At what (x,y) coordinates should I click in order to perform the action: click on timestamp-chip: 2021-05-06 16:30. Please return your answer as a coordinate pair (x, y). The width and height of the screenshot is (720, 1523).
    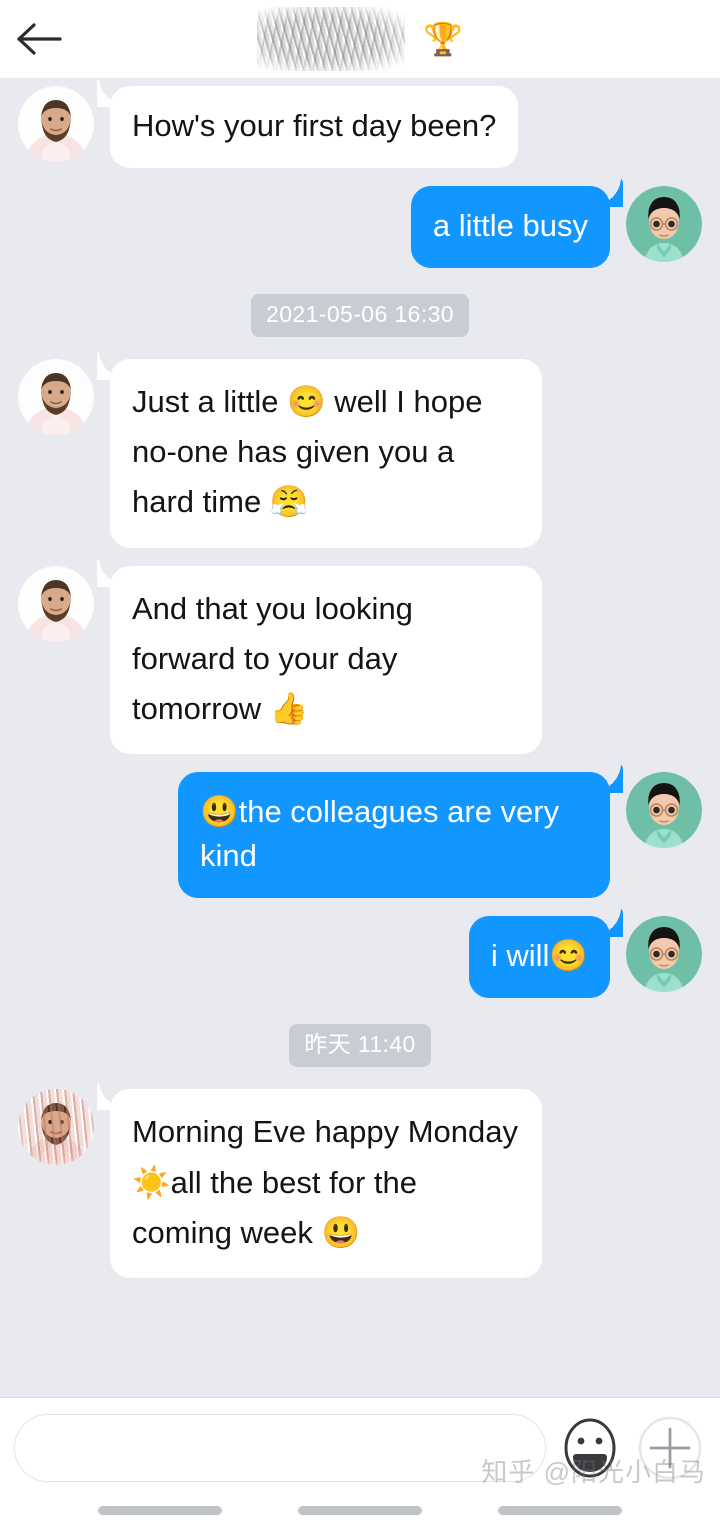
    Looking at the image, I should click on (360, 316).